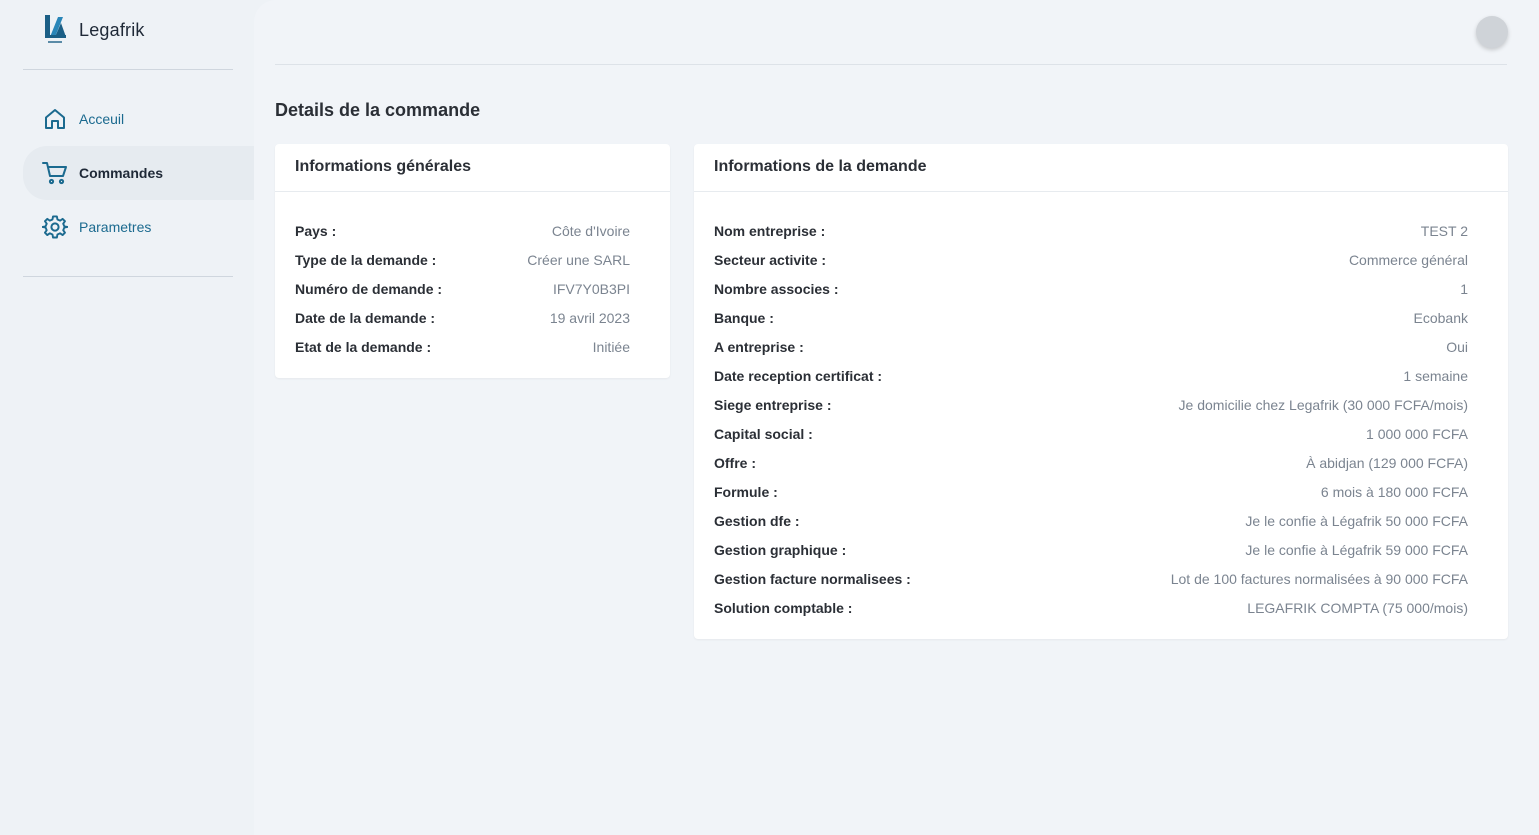 Image resolution: width=1539 pixels, height=835 pixels. I want to click on info-value: À abidjan (129 000 FCFA), so click(1387, 462).